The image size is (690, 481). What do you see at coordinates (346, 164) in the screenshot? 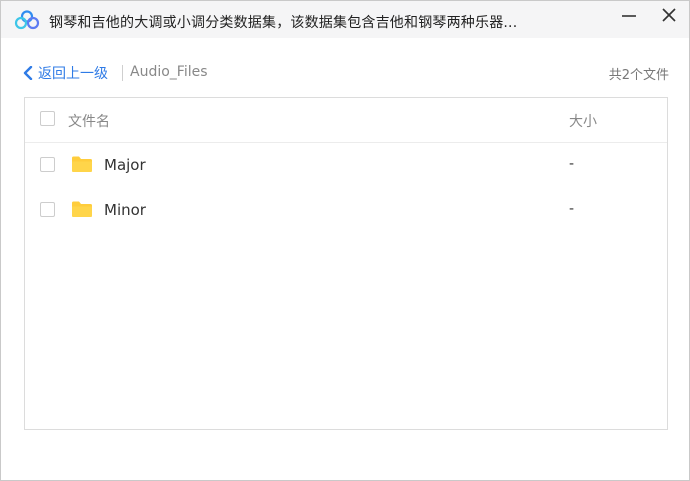
I see `file-row: Major -` at bounding box center [346, 164].